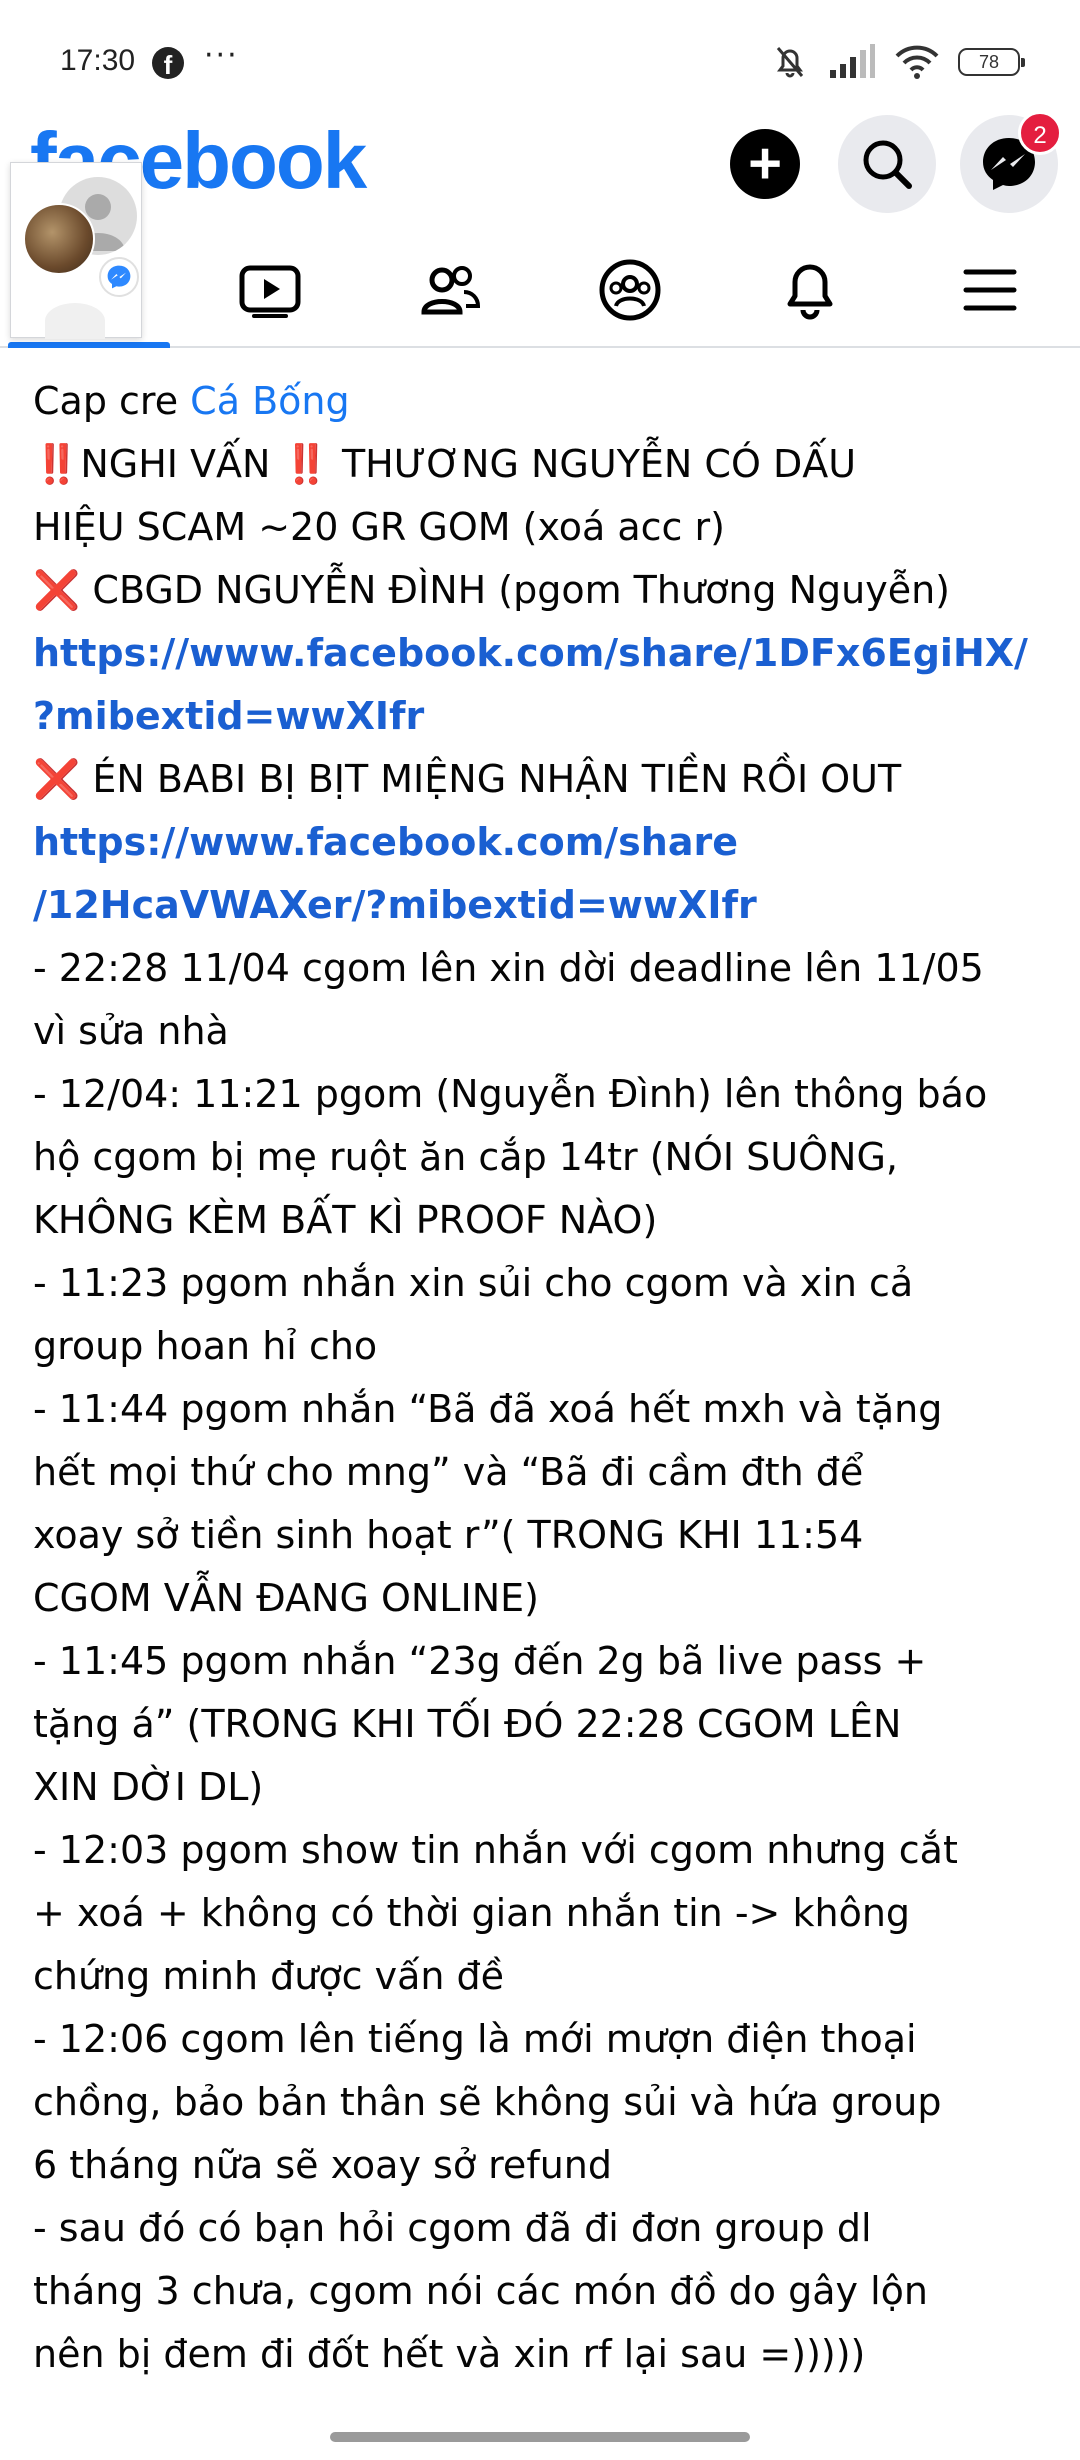 This screenshot has height=2460, width=1080. What do you see at coordinates (491, 779) in the screenshot?
I see `post-text-segment: ÉN BABI BỊ BỊT MIỆNG NHẬN TIỀN RỒI OUT` at bounding box center [491, 779].